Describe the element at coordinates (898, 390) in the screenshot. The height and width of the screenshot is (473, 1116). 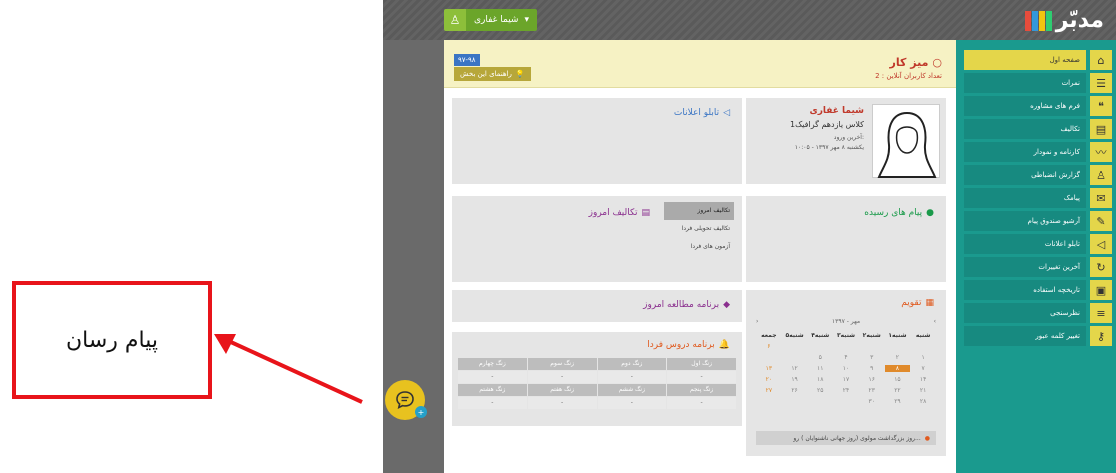
I see `calendar-day: ۲۲` at that location.